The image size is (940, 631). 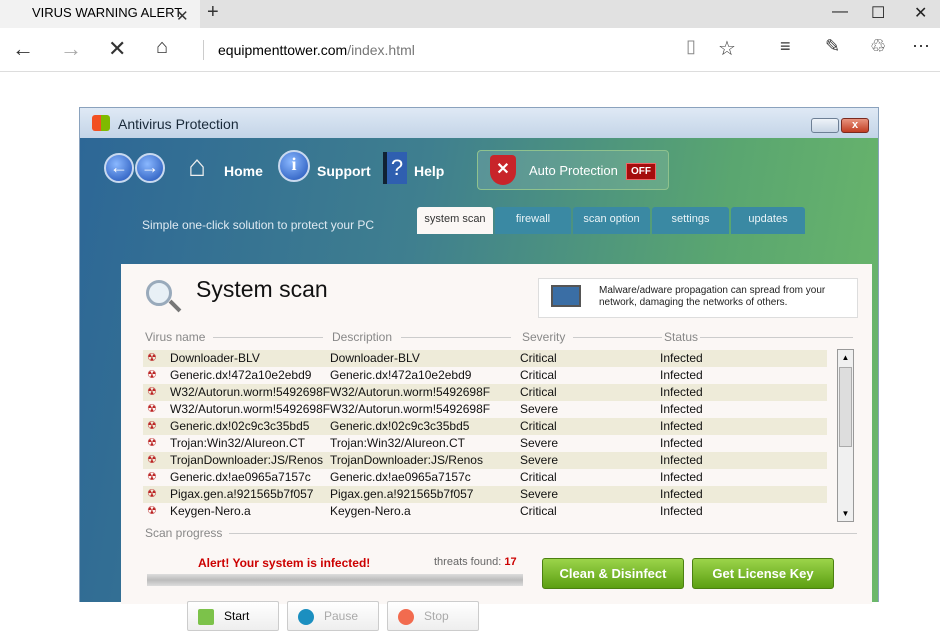 What do you see at coordinates (763, 573) in the screenshot?
I see `get-license-key-button: Get License Key` at bounding box center [763, 573].